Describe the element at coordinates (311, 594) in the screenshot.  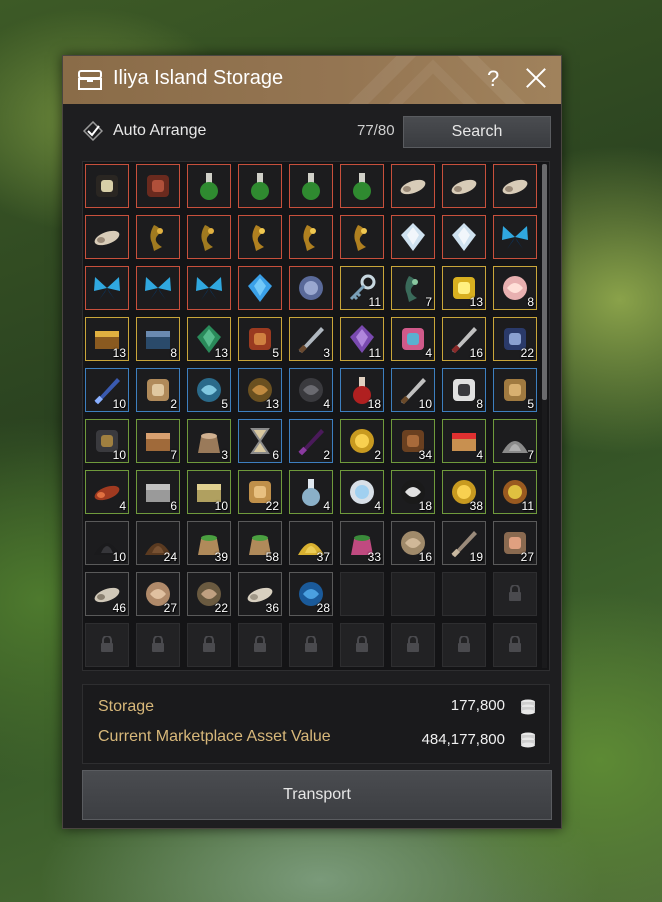
I see `item-slot: 28` at that location.